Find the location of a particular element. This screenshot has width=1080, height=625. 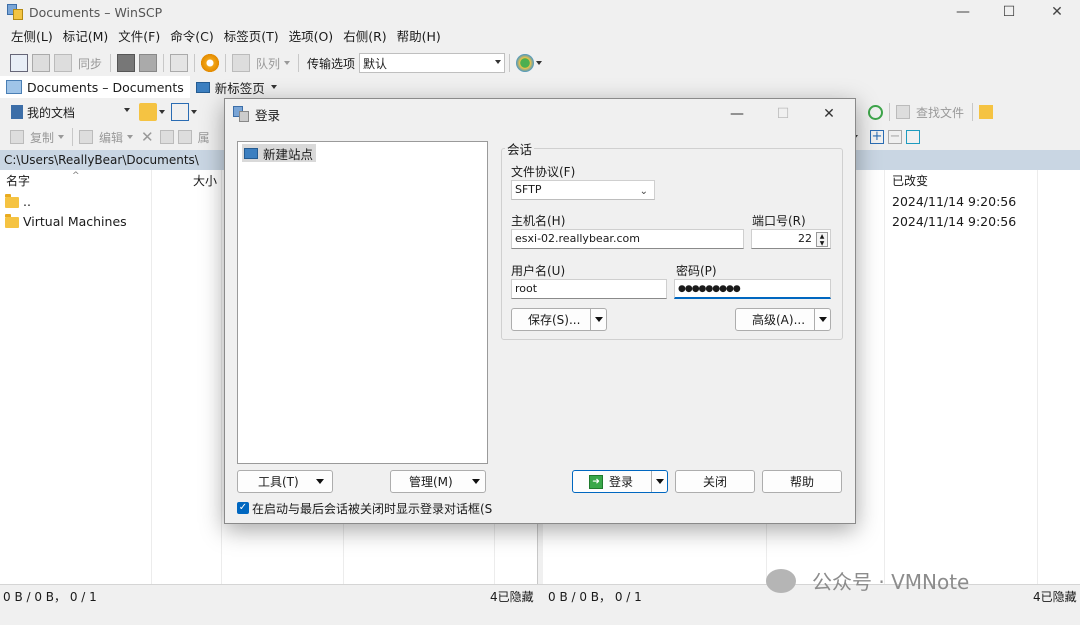

host-input: esxi-02.reallybear.com is located at coordinates (627, 239).